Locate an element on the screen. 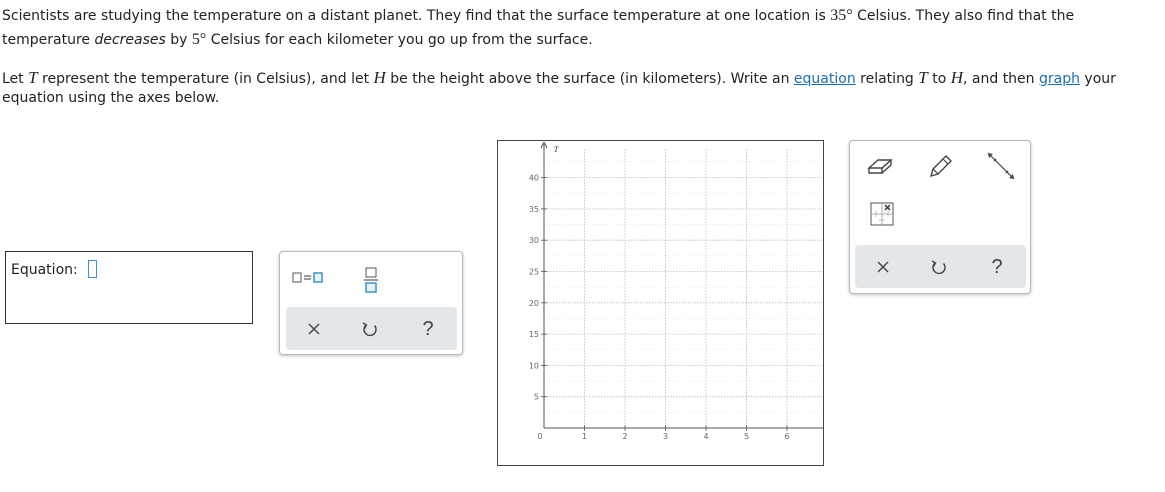  surface-temperature-value: 35° is located at coordinates (841, 15).